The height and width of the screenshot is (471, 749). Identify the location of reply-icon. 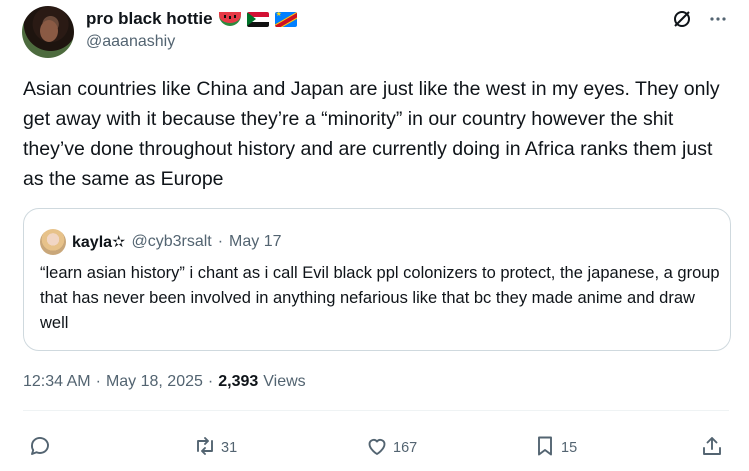
(40, 448).